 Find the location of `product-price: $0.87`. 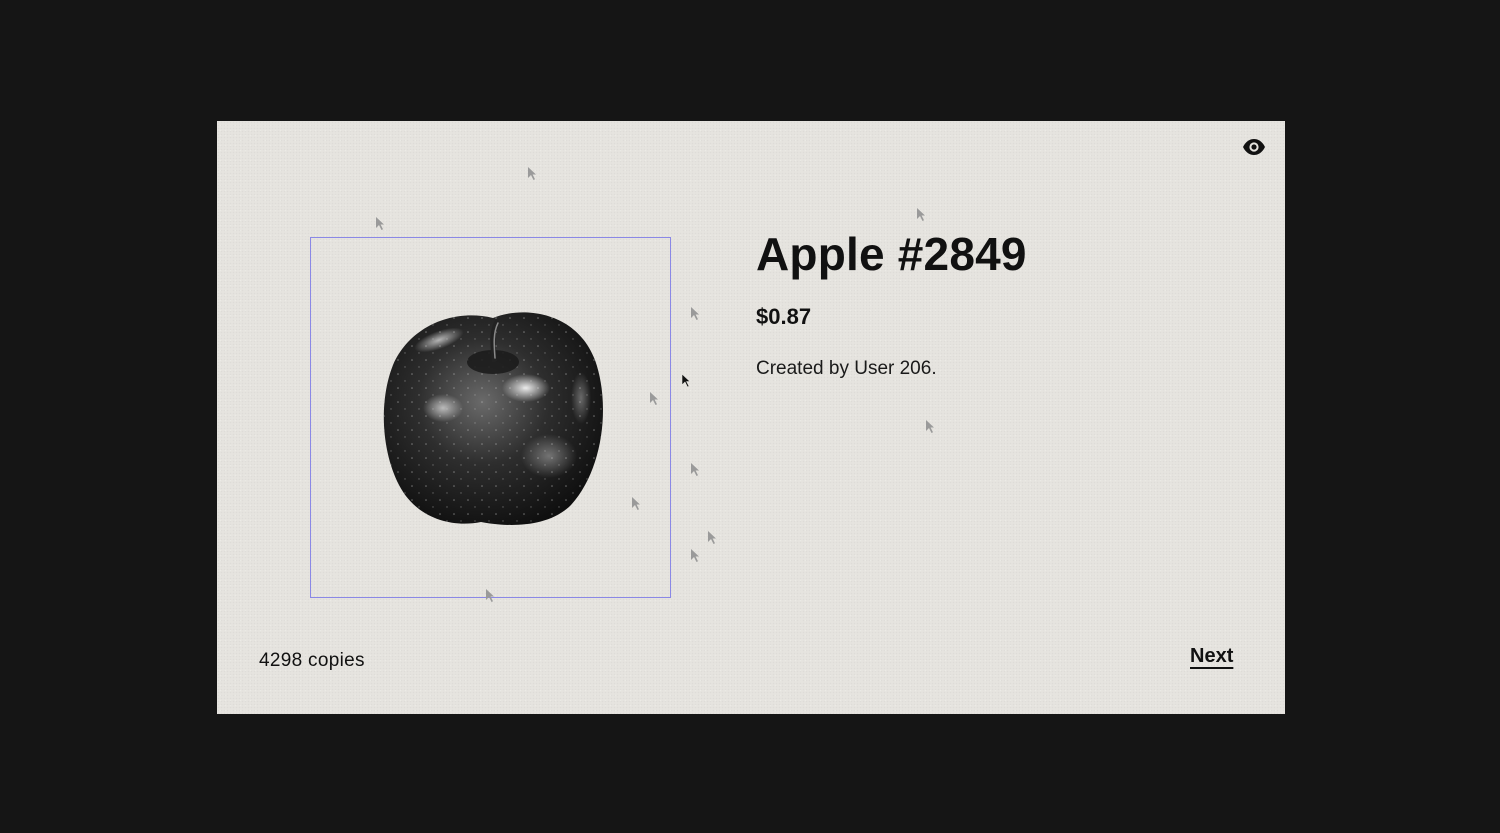

product-price: $0.87 is located at coordinates (784, 316).